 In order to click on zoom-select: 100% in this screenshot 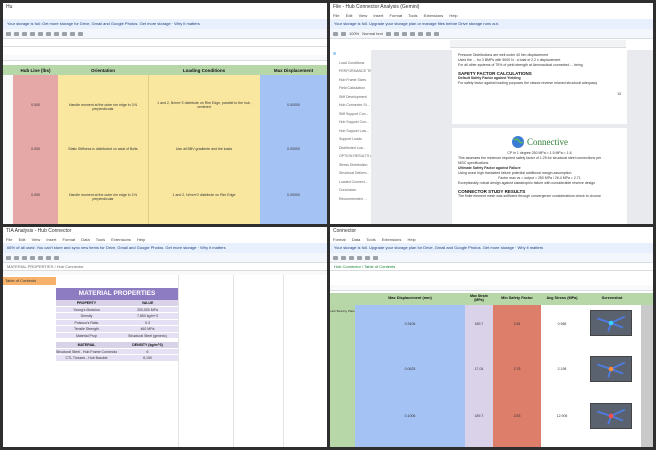, I will do `click(354, 33)`.